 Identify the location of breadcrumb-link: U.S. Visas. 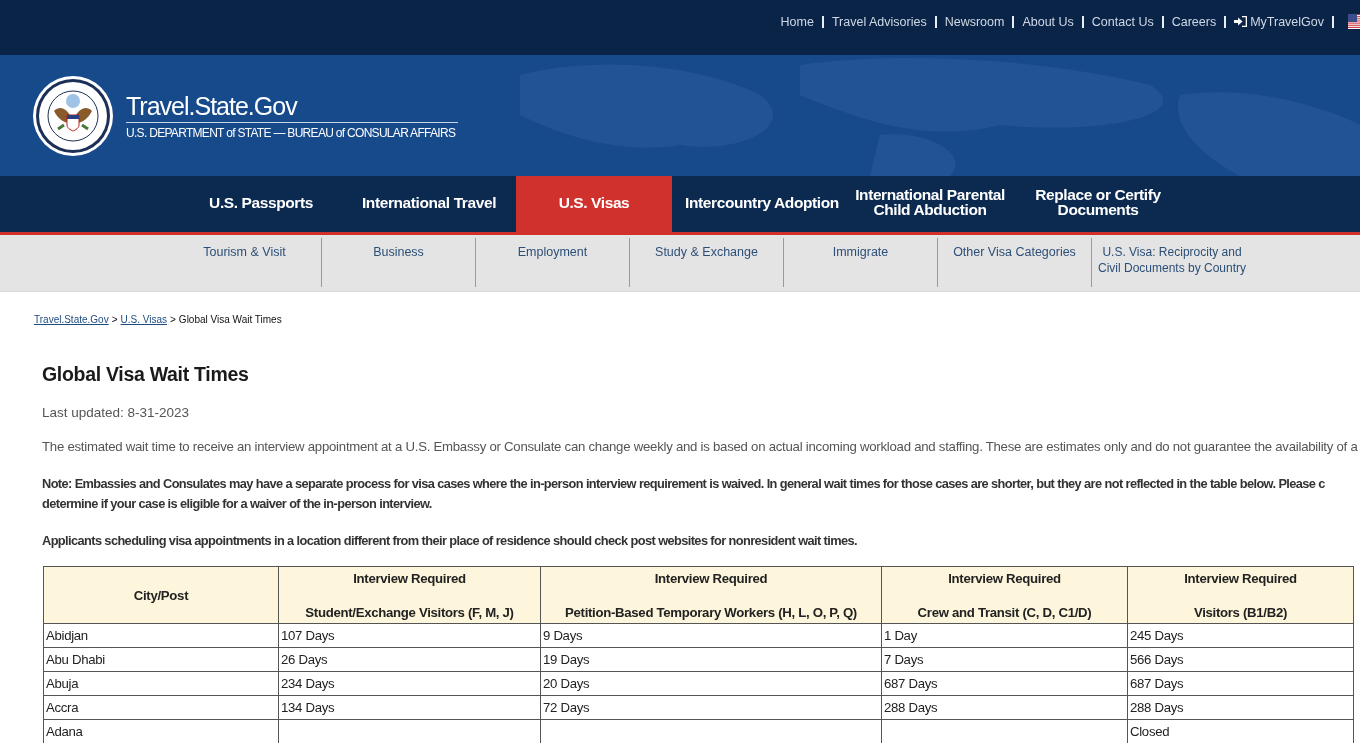
(143, 319).